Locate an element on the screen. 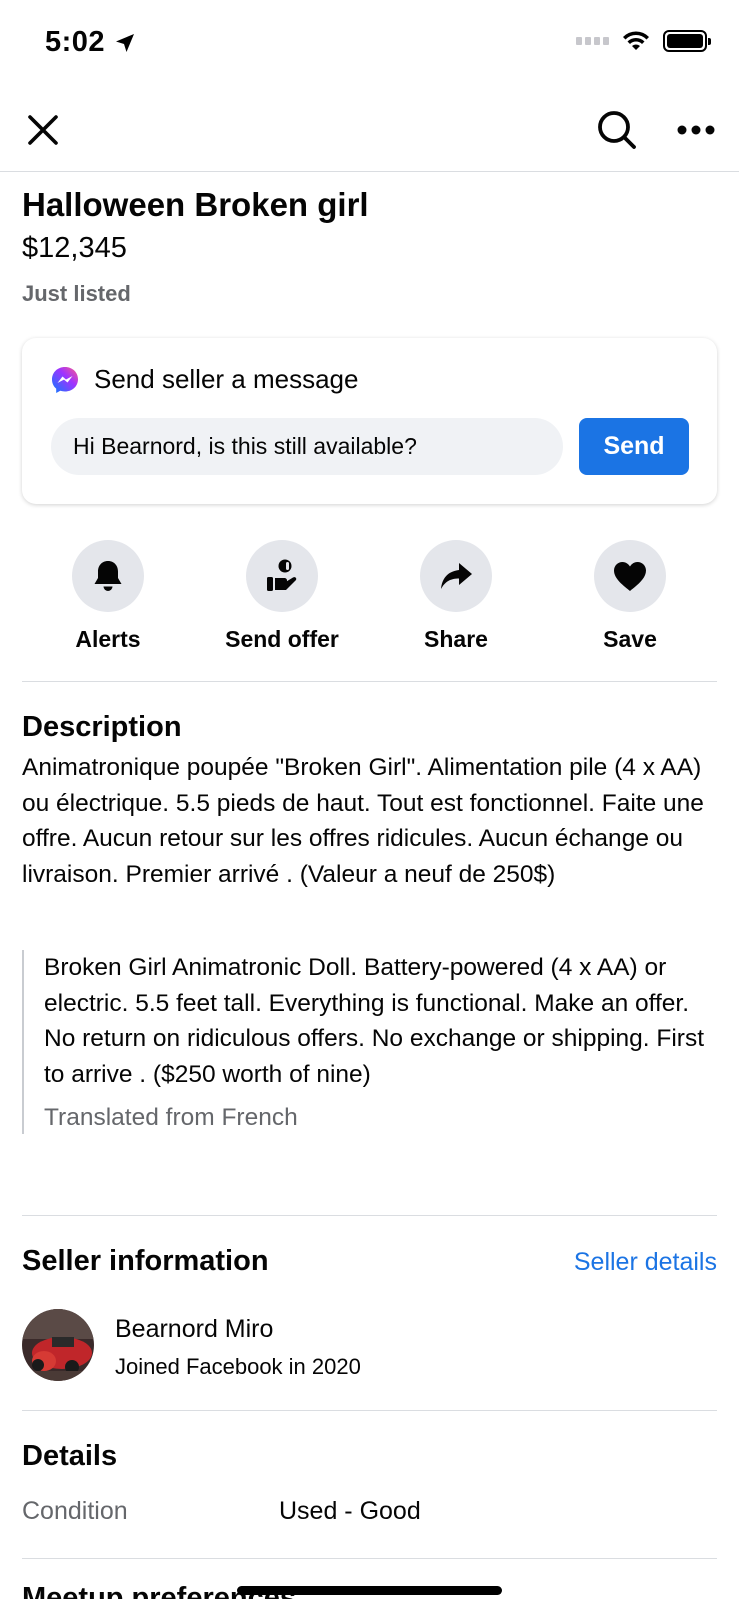  seller-details-link: Seller details is located at coordinates (645, 1262).